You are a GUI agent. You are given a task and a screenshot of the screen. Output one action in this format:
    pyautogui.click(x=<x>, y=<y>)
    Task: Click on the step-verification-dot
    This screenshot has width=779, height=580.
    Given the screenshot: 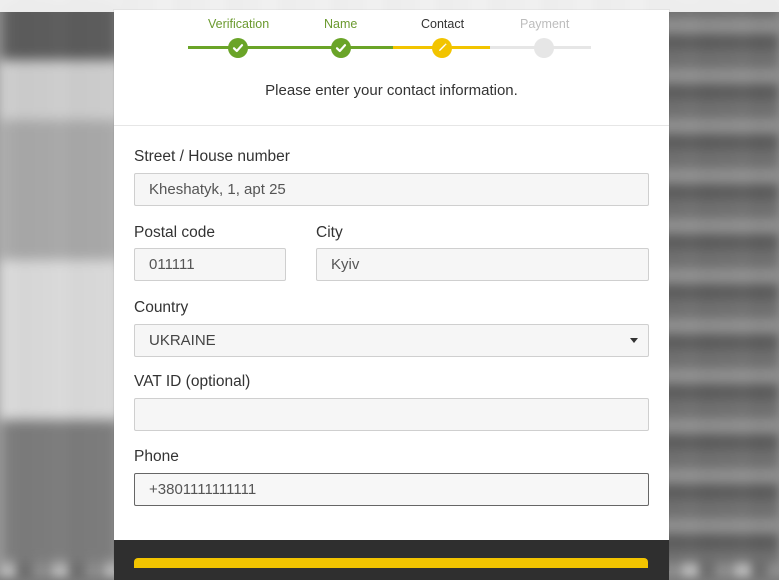 What is the action you would take?
    pyautogui.click(x=238, y=48)
    